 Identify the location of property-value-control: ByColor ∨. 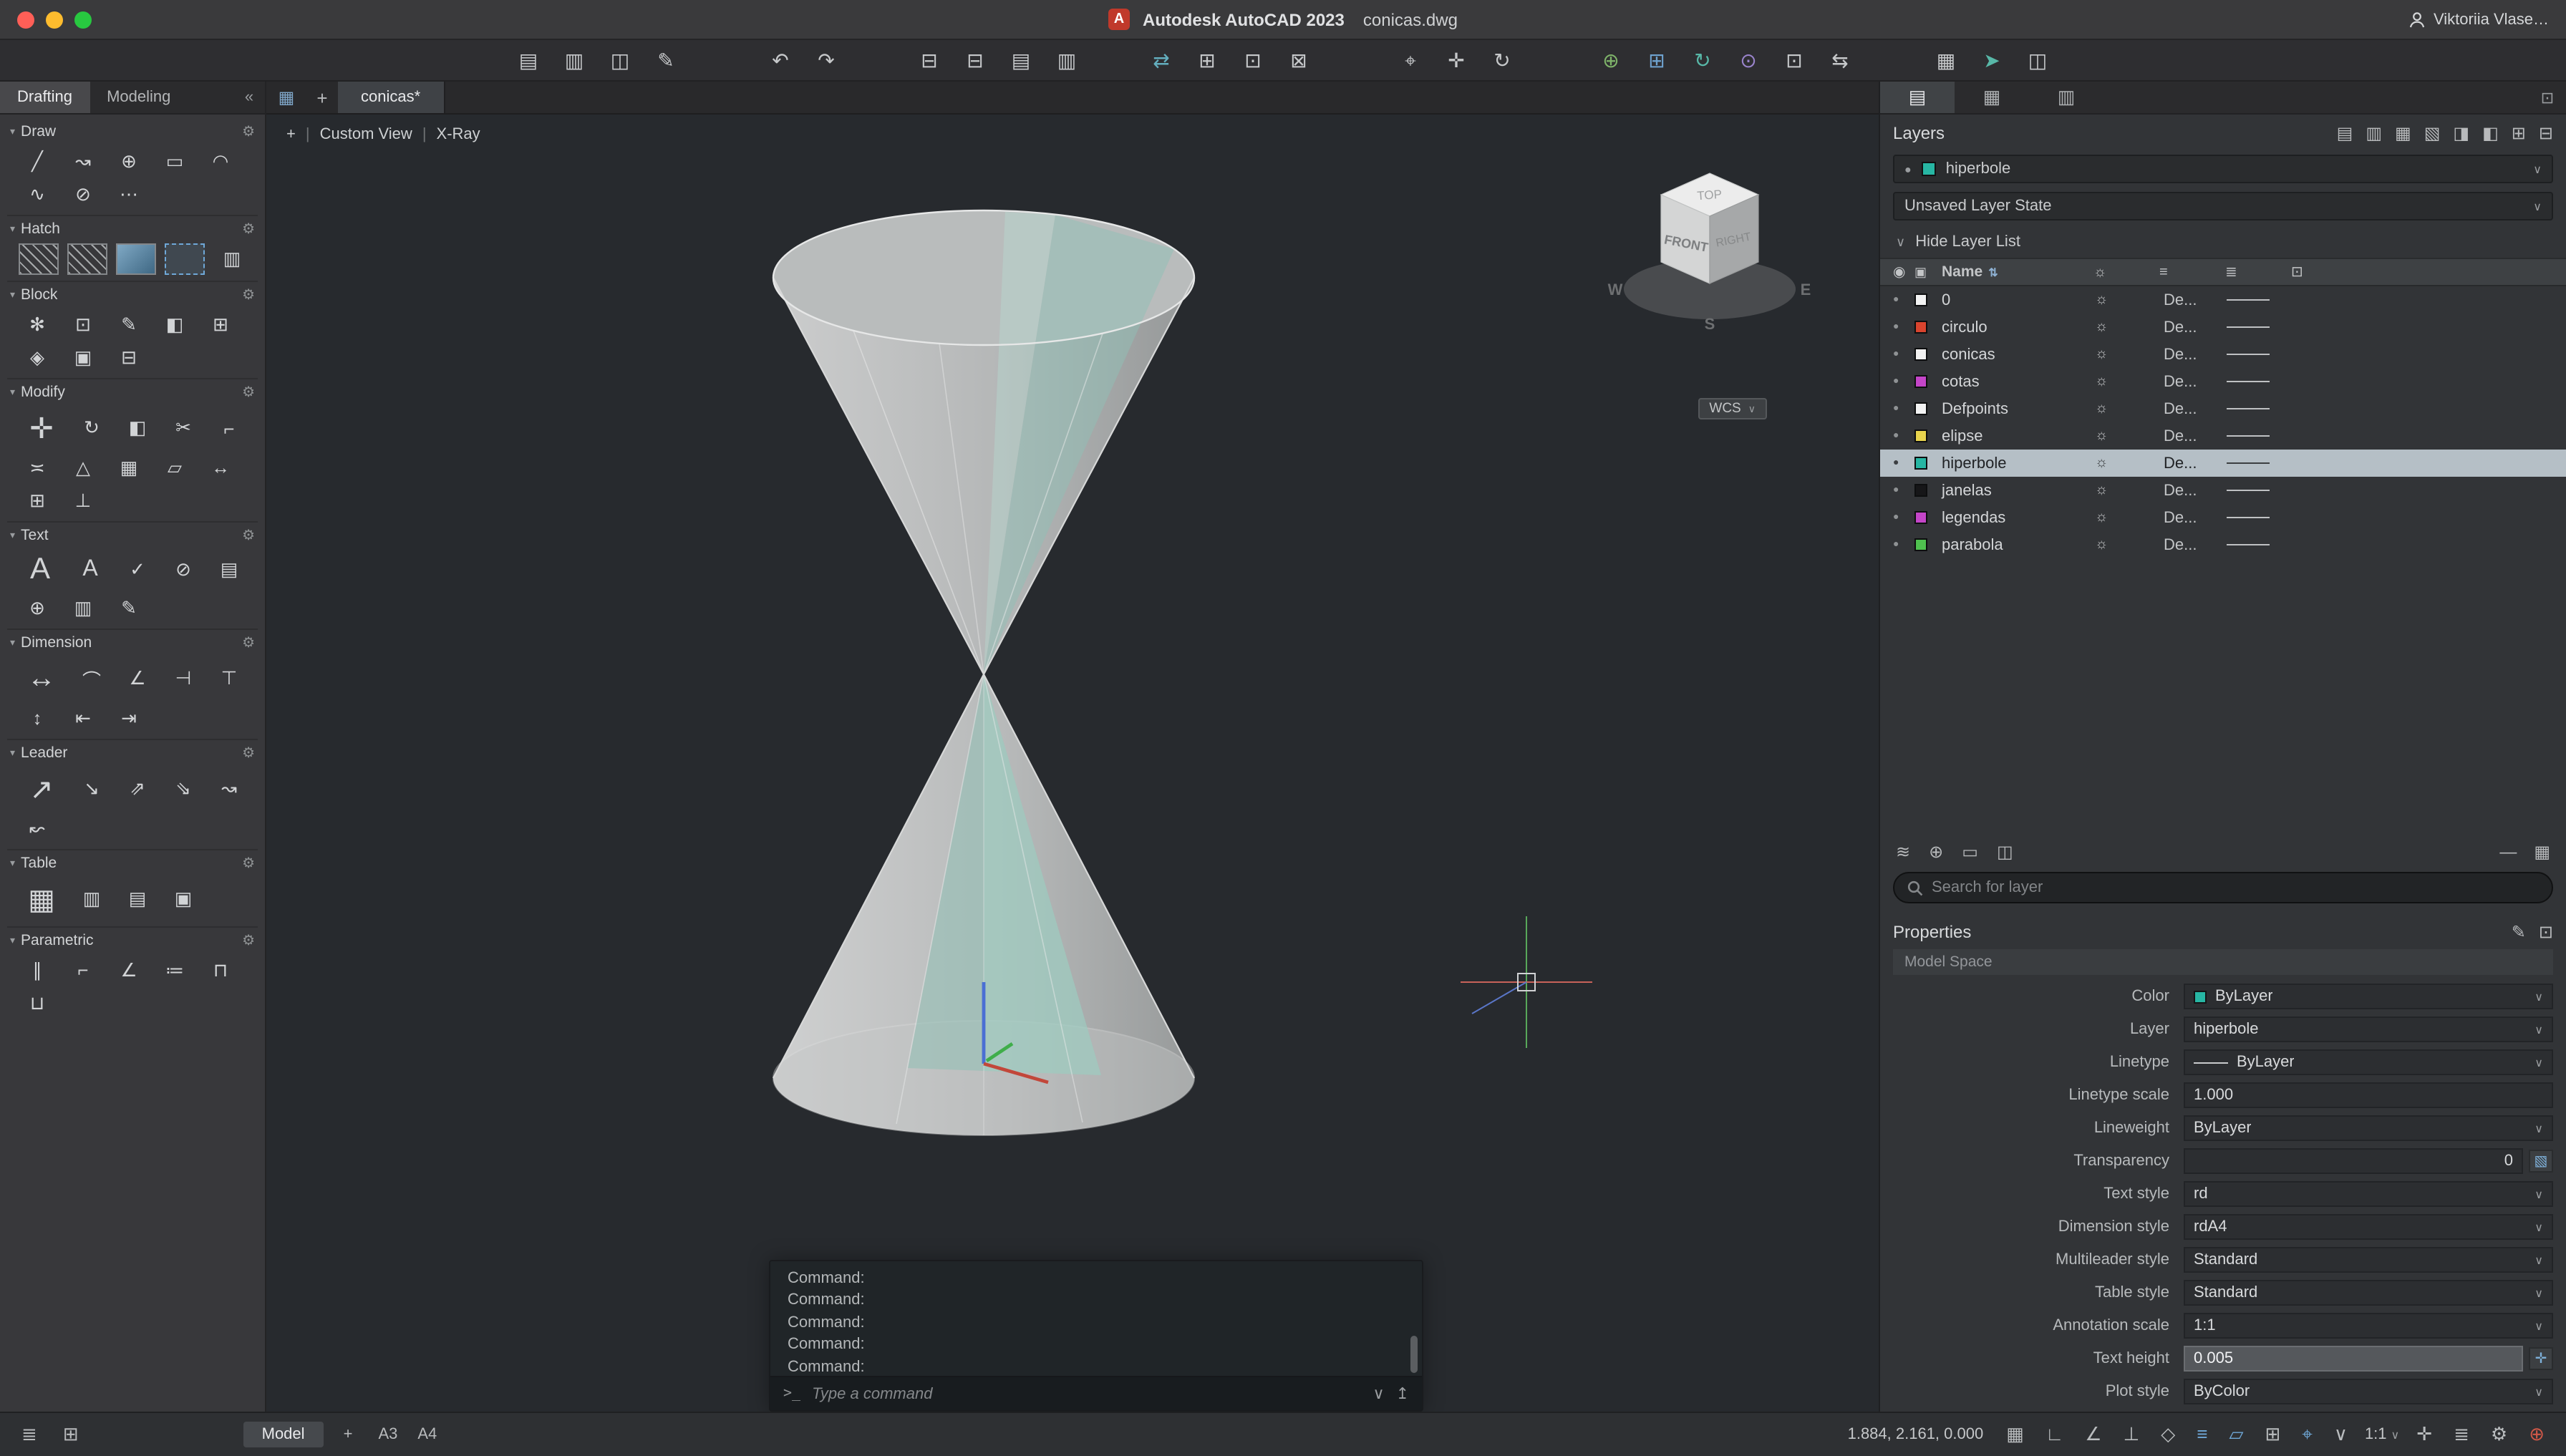
(2368, 1391).